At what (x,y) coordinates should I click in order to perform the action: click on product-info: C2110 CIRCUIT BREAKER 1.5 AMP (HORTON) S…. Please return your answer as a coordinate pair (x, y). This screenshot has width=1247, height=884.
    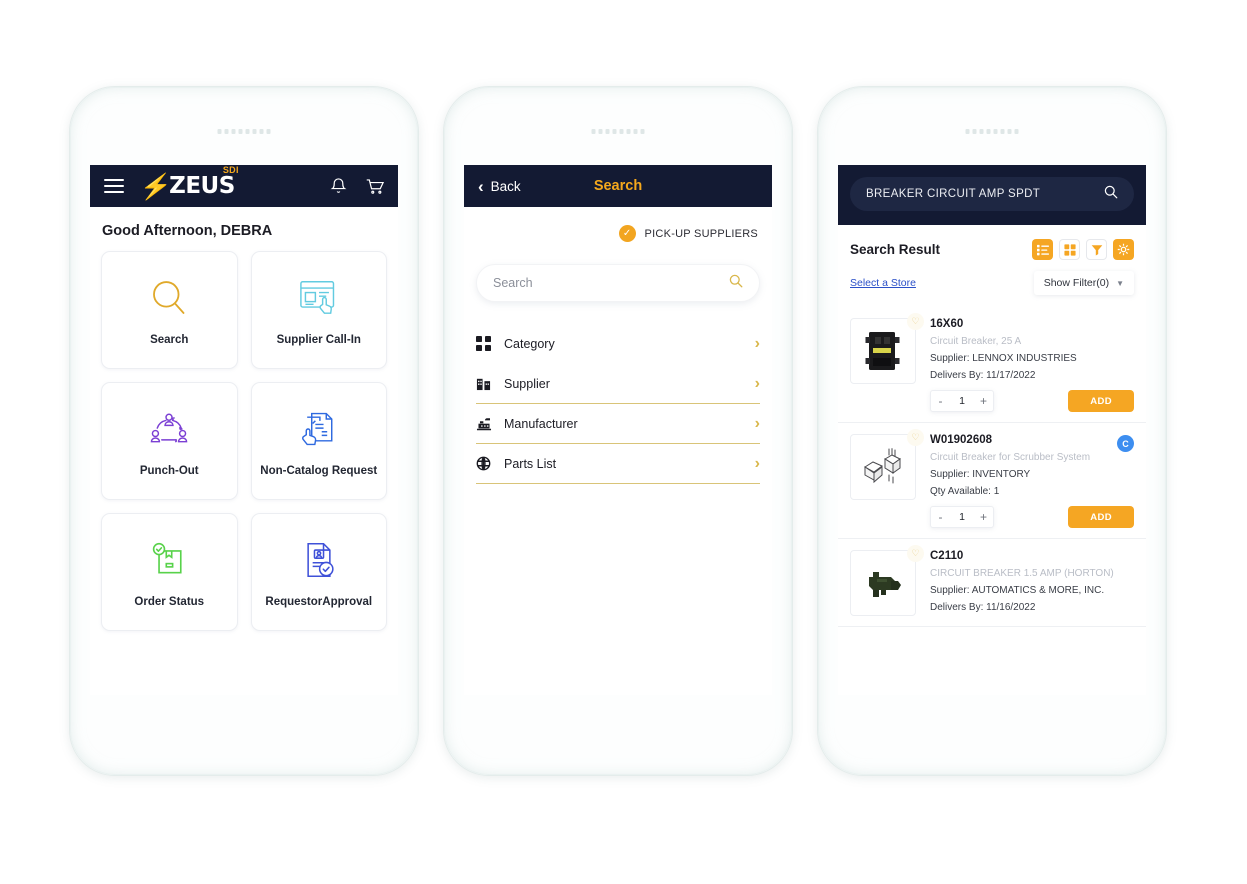
    Looking at the image, I should click on (1025, 583).